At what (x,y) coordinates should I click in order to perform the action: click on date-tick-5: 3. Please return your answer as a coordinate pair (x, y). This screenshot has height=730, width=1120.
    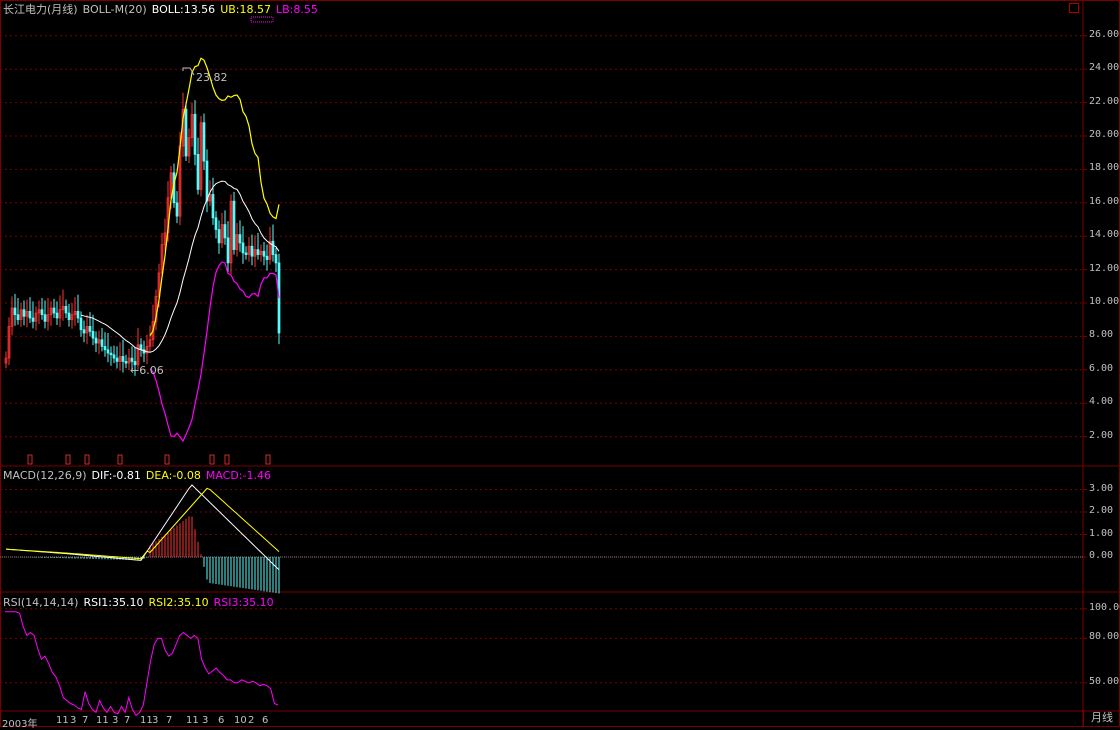
    Looking at the image, I should click on (115, 720).